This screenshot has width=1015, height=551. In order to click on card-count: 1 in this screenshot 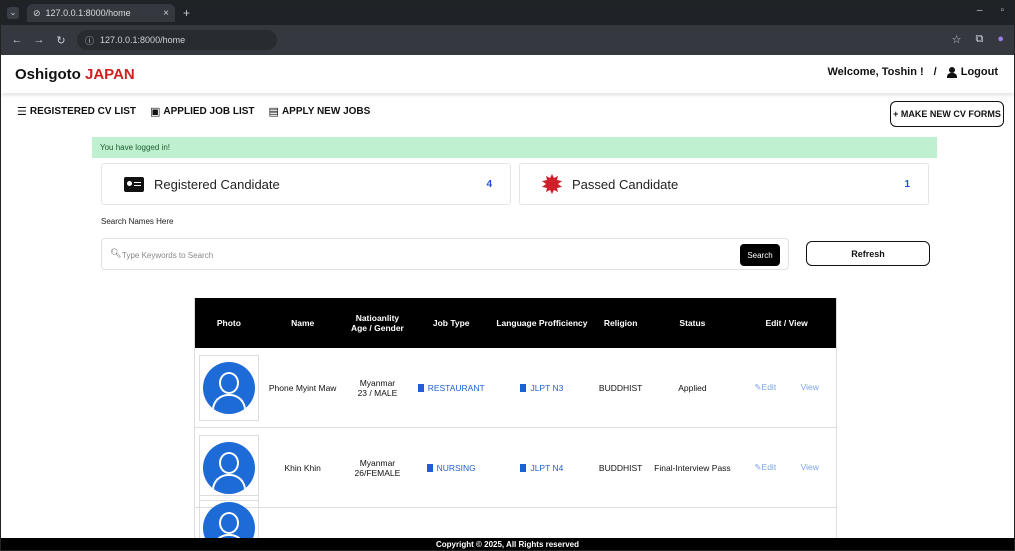, I will do `click(907, 184)`.